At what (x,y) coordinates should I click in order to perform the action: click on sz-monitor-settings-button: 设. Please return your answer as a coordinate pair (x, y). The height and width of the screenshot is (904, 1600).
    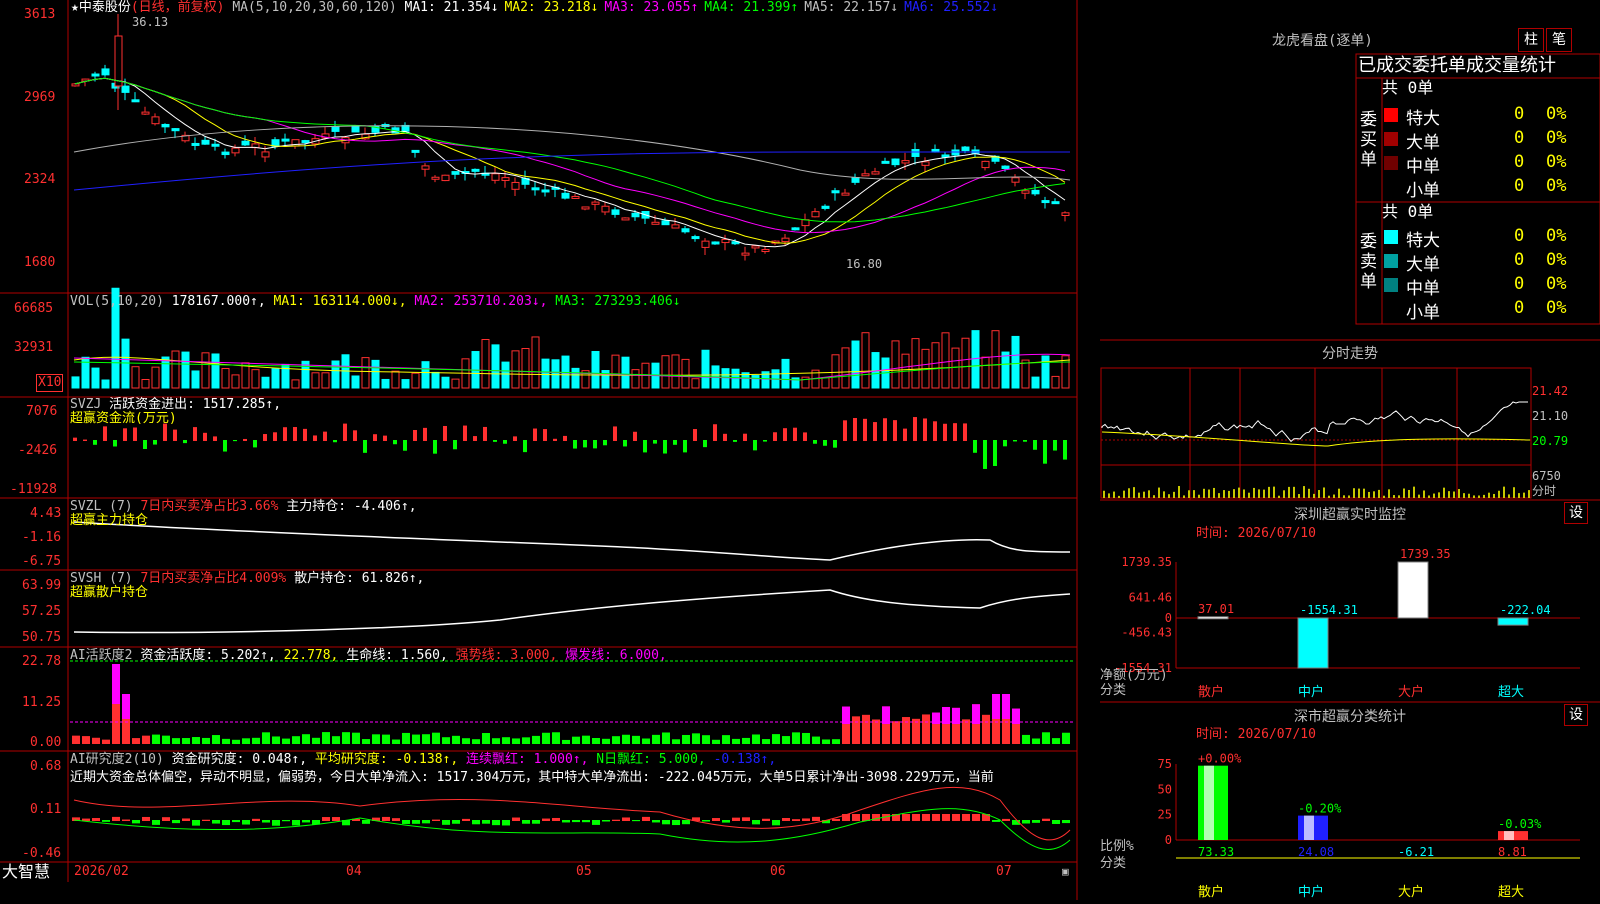
    Looking at the image, I should click on (1576, 513).